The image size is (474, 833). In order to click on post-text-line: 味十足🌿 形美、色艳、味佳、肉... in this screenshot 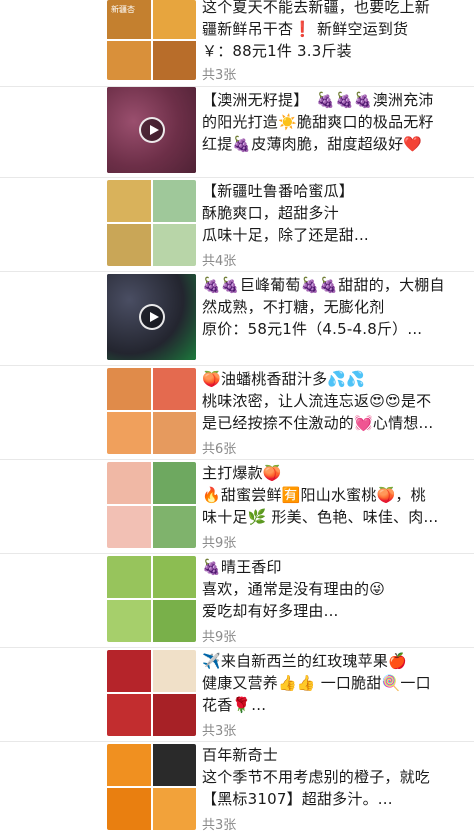, I will do `click(320, 517)`.